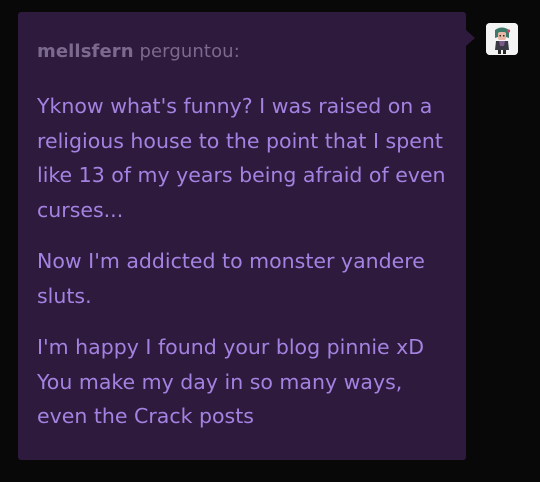  Describe the element at coordinates (85, 51) in the screenshot. I see `asker-name-link: mellsfern` at that location.